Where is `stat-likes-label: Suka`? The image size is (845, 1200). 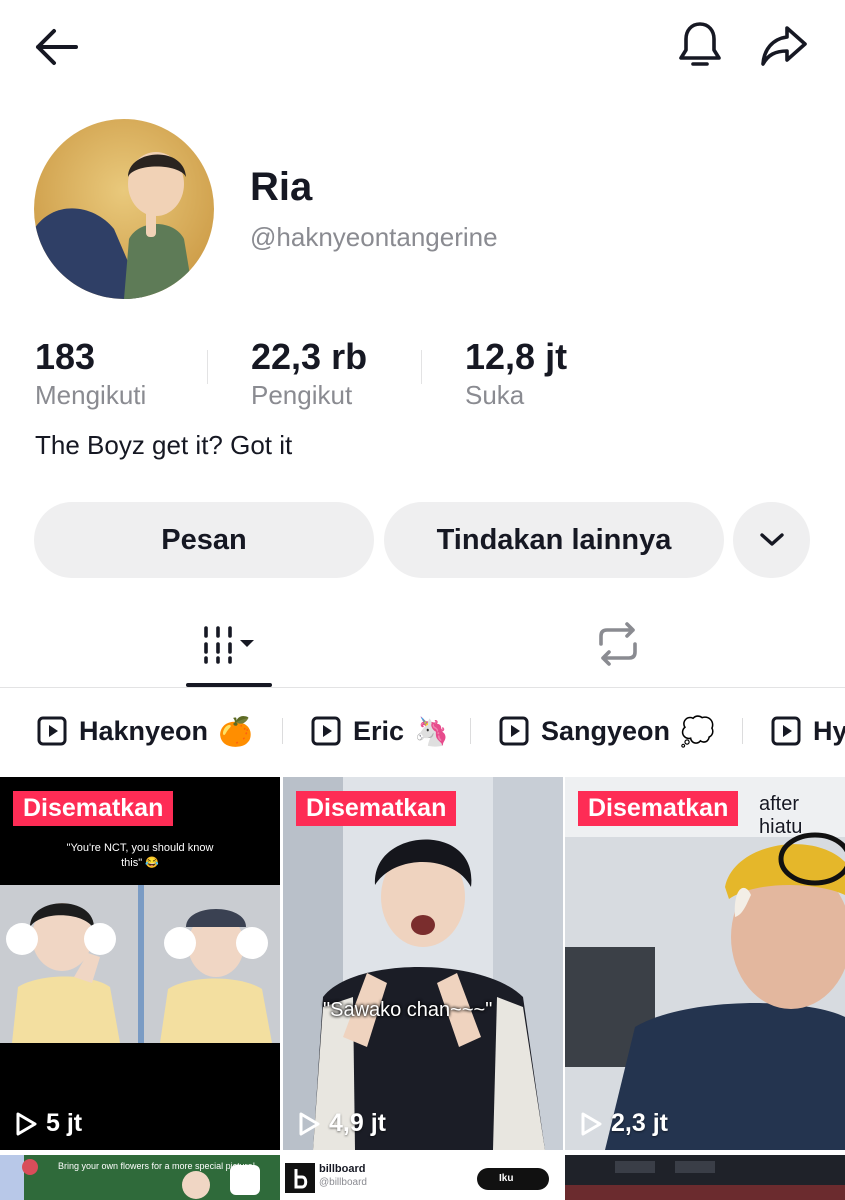 stat-likes-label: Suka is located at coordinates (495, 395).